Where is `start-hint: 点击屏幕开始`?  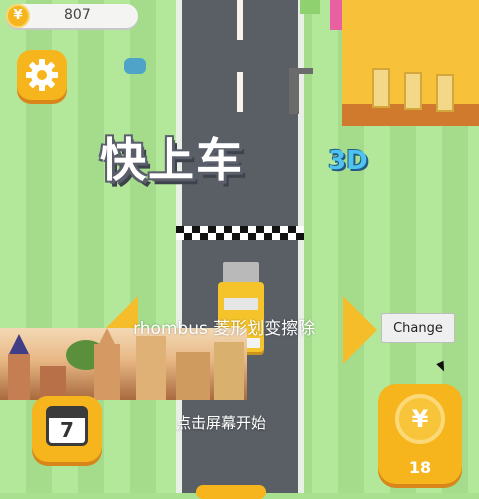 start-hint: 点击屏幕开始 is located at coordinates (221, 423).